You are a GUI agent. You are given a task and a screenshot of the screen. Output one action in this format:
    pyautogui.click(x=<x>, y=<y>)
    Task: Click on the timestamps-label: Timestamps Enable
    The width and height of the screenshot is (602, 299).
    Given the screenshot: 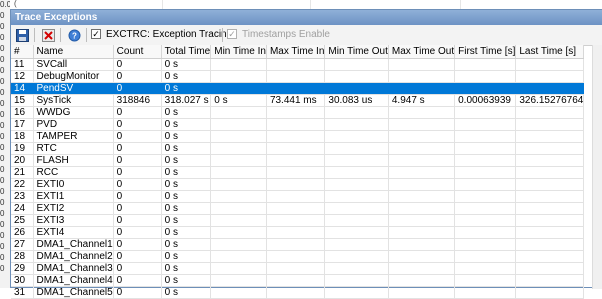 What is the action you would take?
    pyautogui.click(x=286, y=34)
    